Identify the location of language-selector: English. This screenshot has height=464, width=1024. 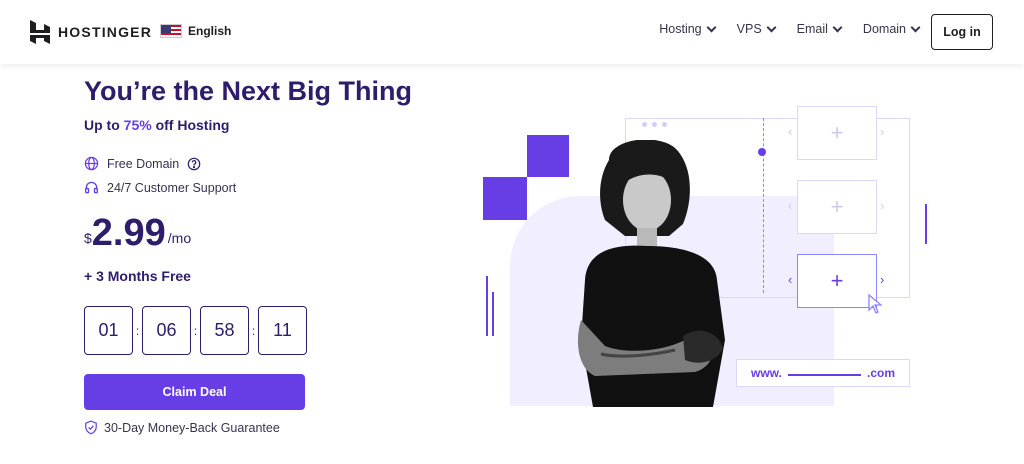
(195, 31).